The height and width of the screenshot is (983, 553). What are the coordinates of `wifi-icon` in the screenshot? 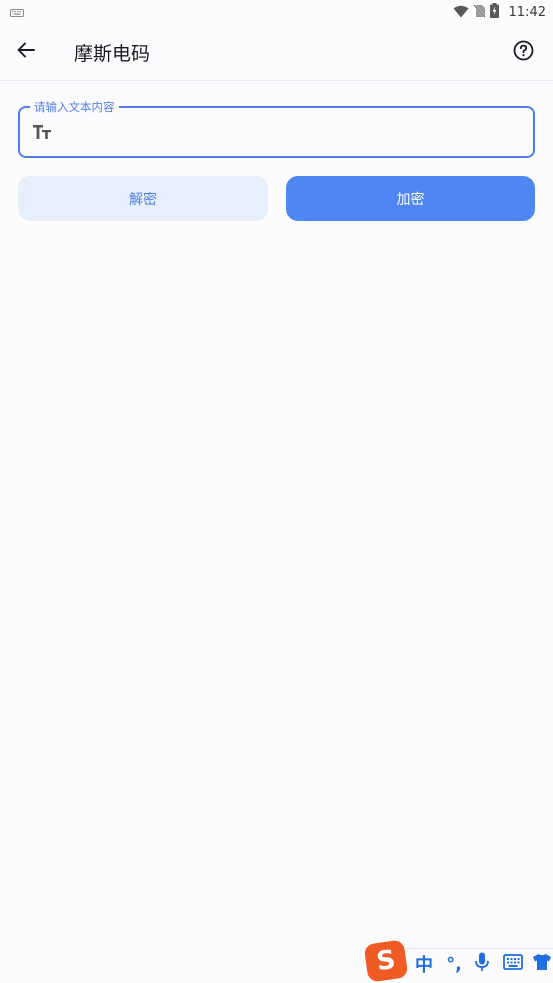 It's located at (461, 12).